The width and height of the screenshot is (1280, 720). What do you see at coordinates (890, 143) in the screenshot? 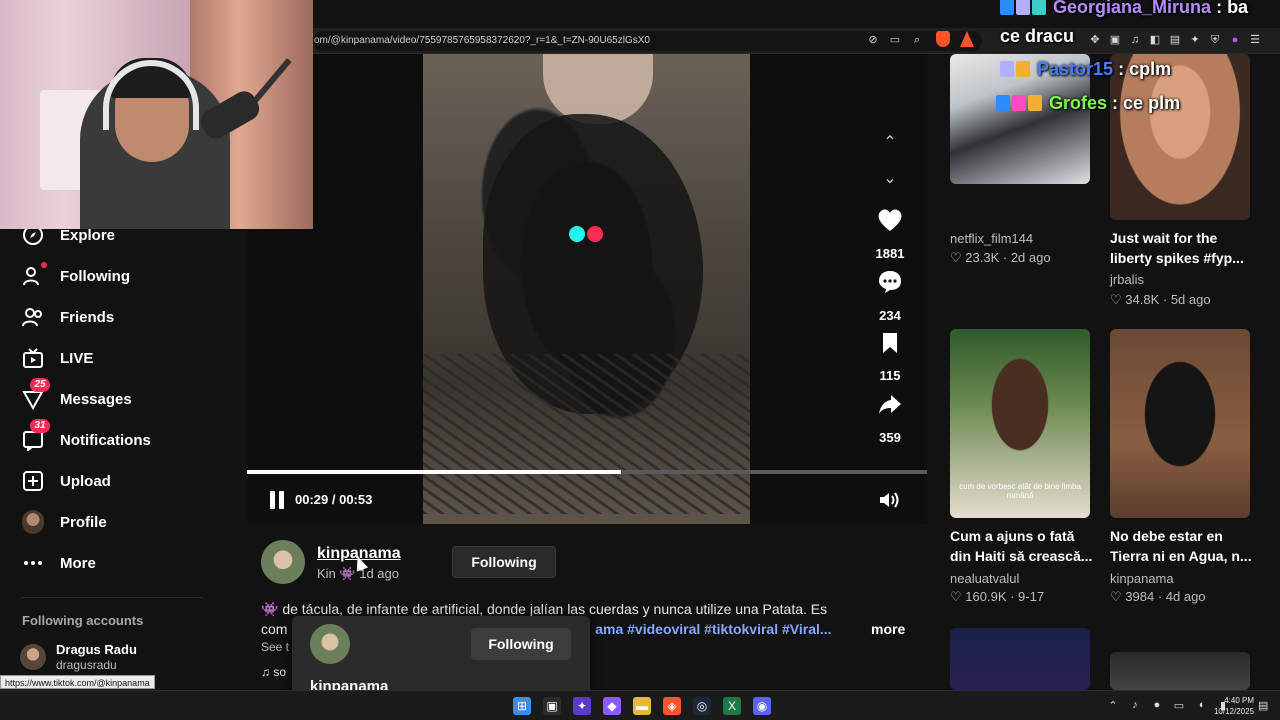
I see `previous-video-chevron-up-icon: ⌃` at bounding box center [890, 143].